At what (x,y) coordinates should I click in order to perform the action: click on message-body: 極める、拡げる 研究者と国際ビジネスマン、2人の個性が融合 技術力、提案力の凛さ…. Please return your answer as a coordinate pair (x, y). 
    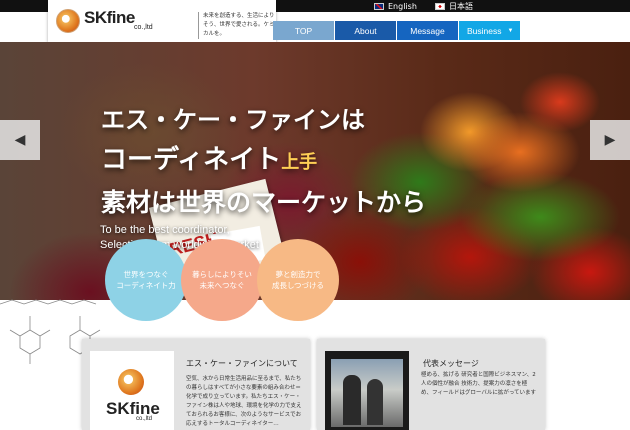
    Looking at the image, I should click on (479, 384).